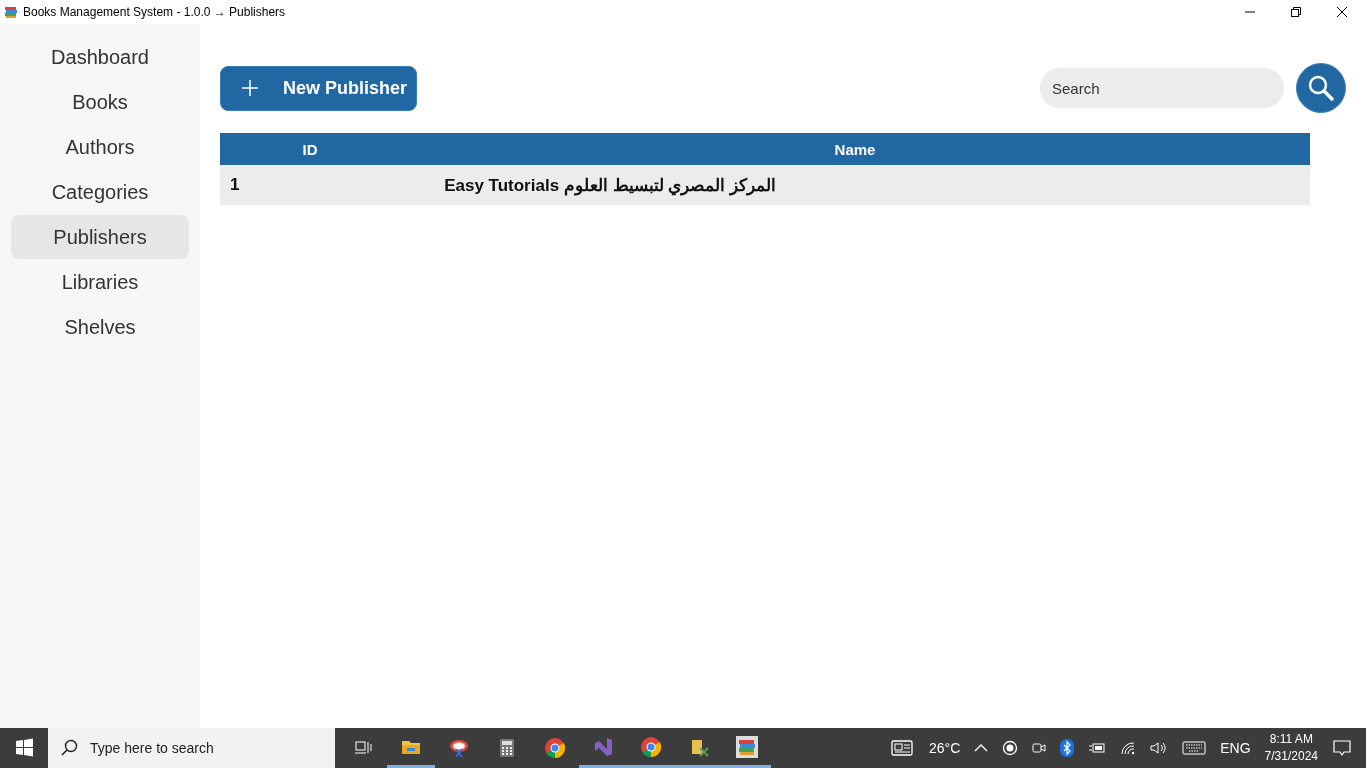 This screenshot has width=1366, height=768. Describe the element at coordinates (903, 748) in the screenshot. I see `news-icon` at that location.